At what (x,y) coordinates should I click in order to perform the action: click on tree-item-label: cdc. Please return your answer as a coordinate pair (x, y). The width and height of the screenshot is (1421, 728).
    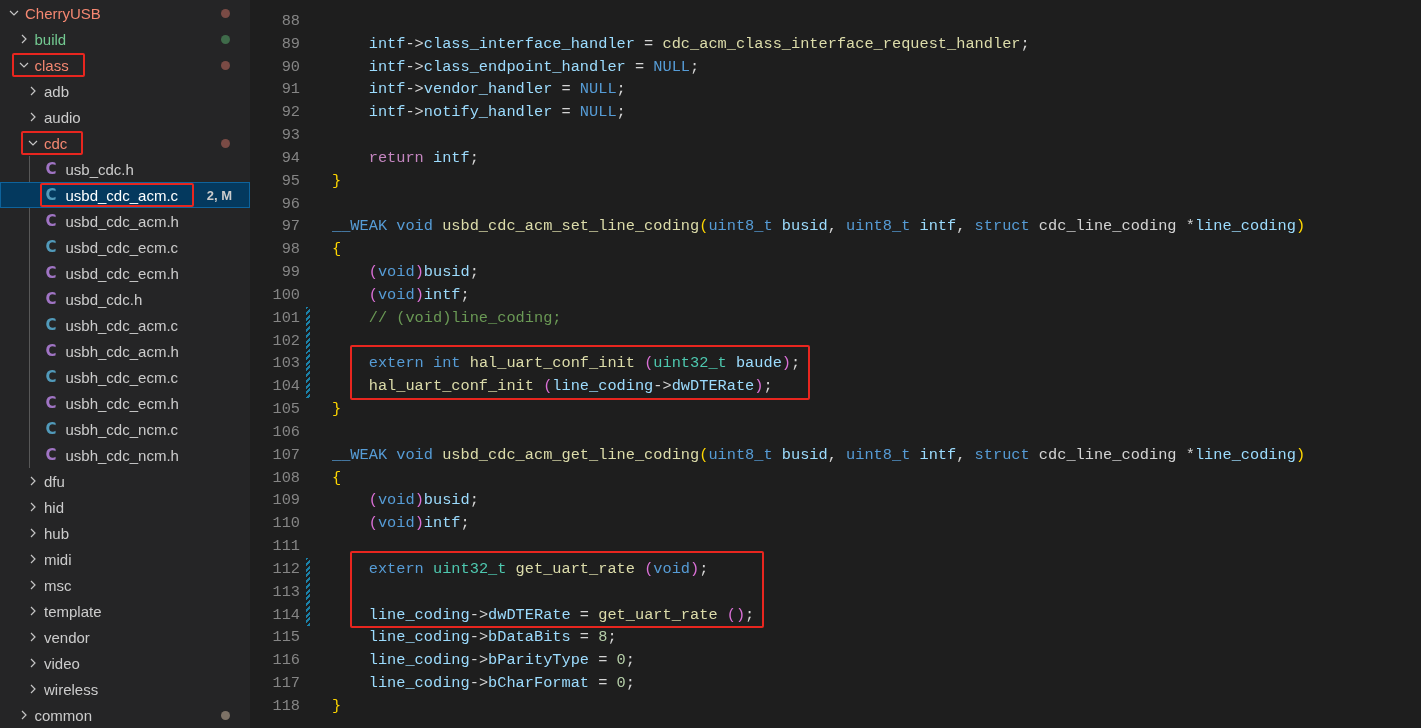
    Looking at the image, I should click on (56, 143).